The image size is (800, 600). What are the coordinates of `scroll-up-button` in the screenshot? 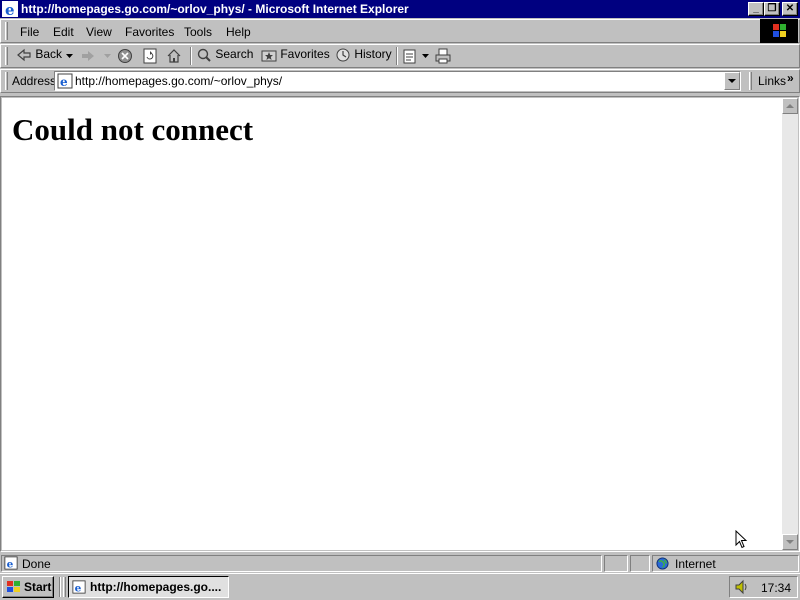 It's located at (790, 106).